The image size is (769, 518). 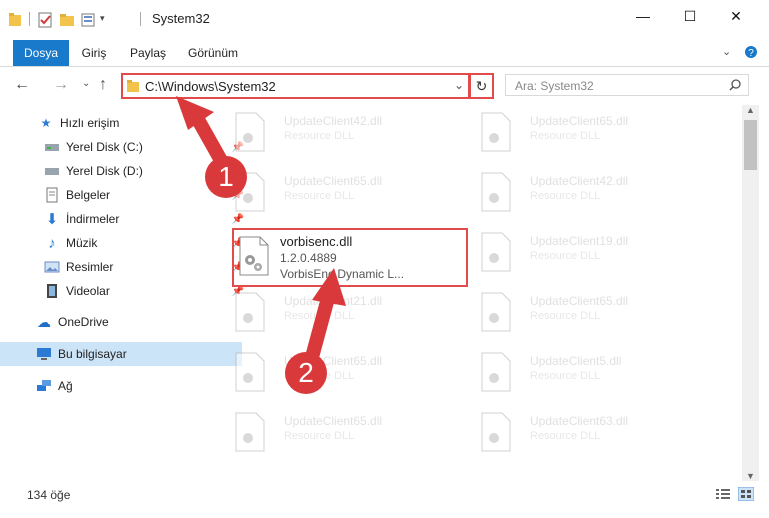 I want to click on annotation-overlay, so click(x=261, y=237).